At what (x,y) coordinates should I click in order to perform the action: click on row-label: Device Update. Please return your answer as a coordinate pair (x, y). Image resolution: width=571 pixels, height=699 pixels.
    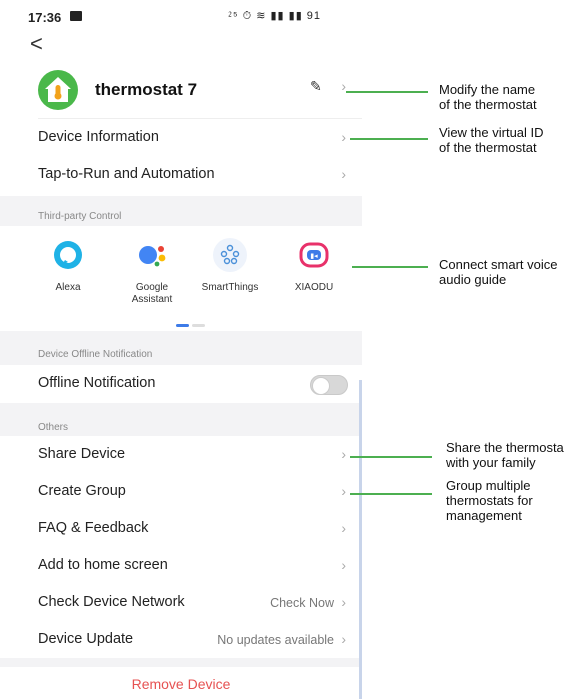
    Looking at the image, I should click on (86, 639).